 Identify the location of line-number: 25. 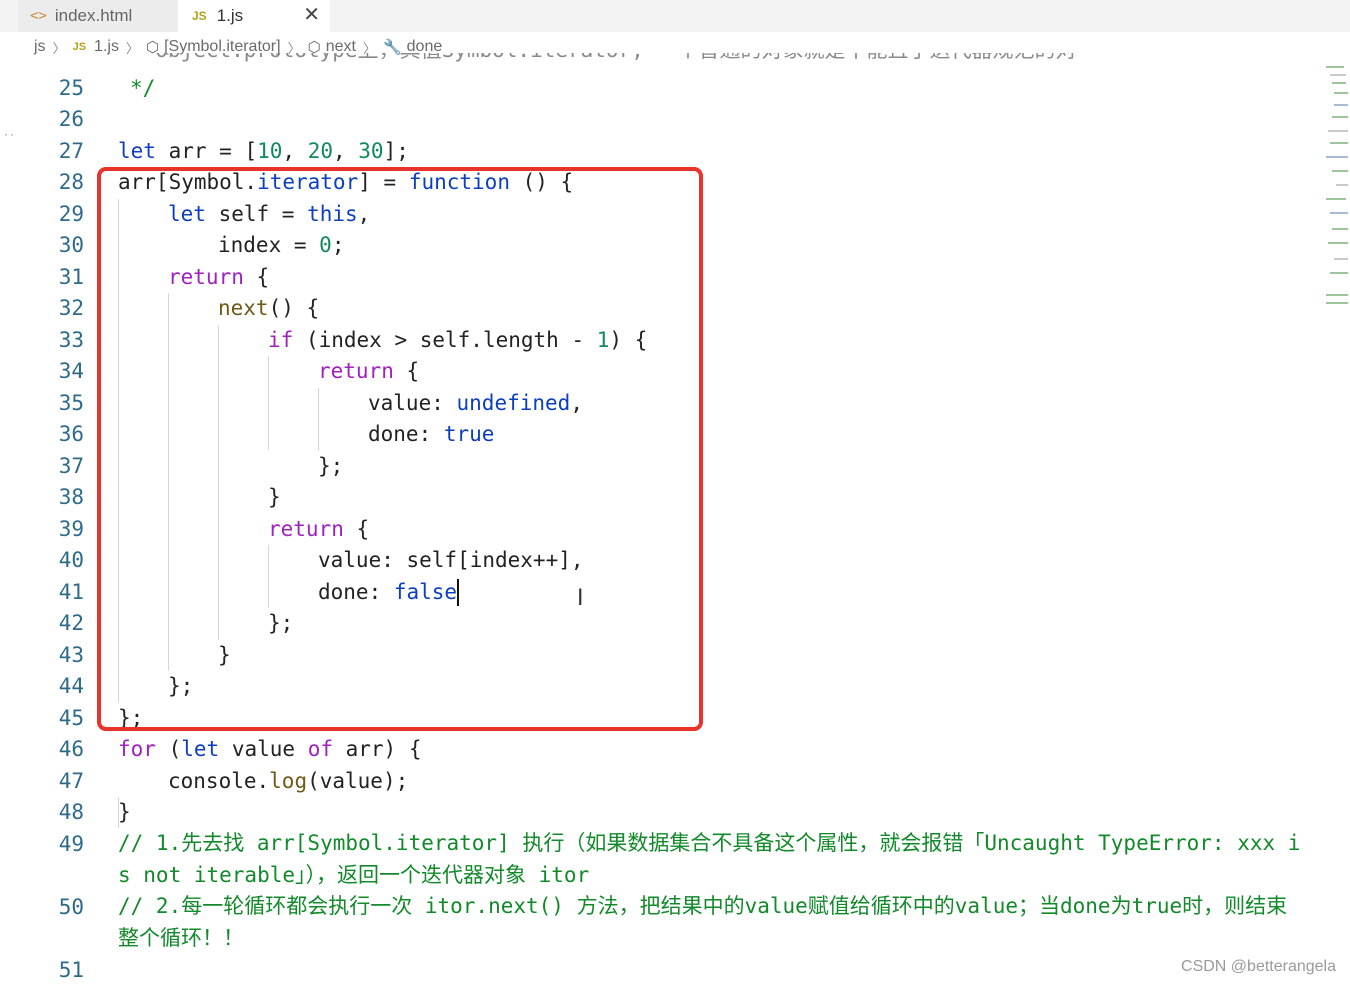
(71, 88).